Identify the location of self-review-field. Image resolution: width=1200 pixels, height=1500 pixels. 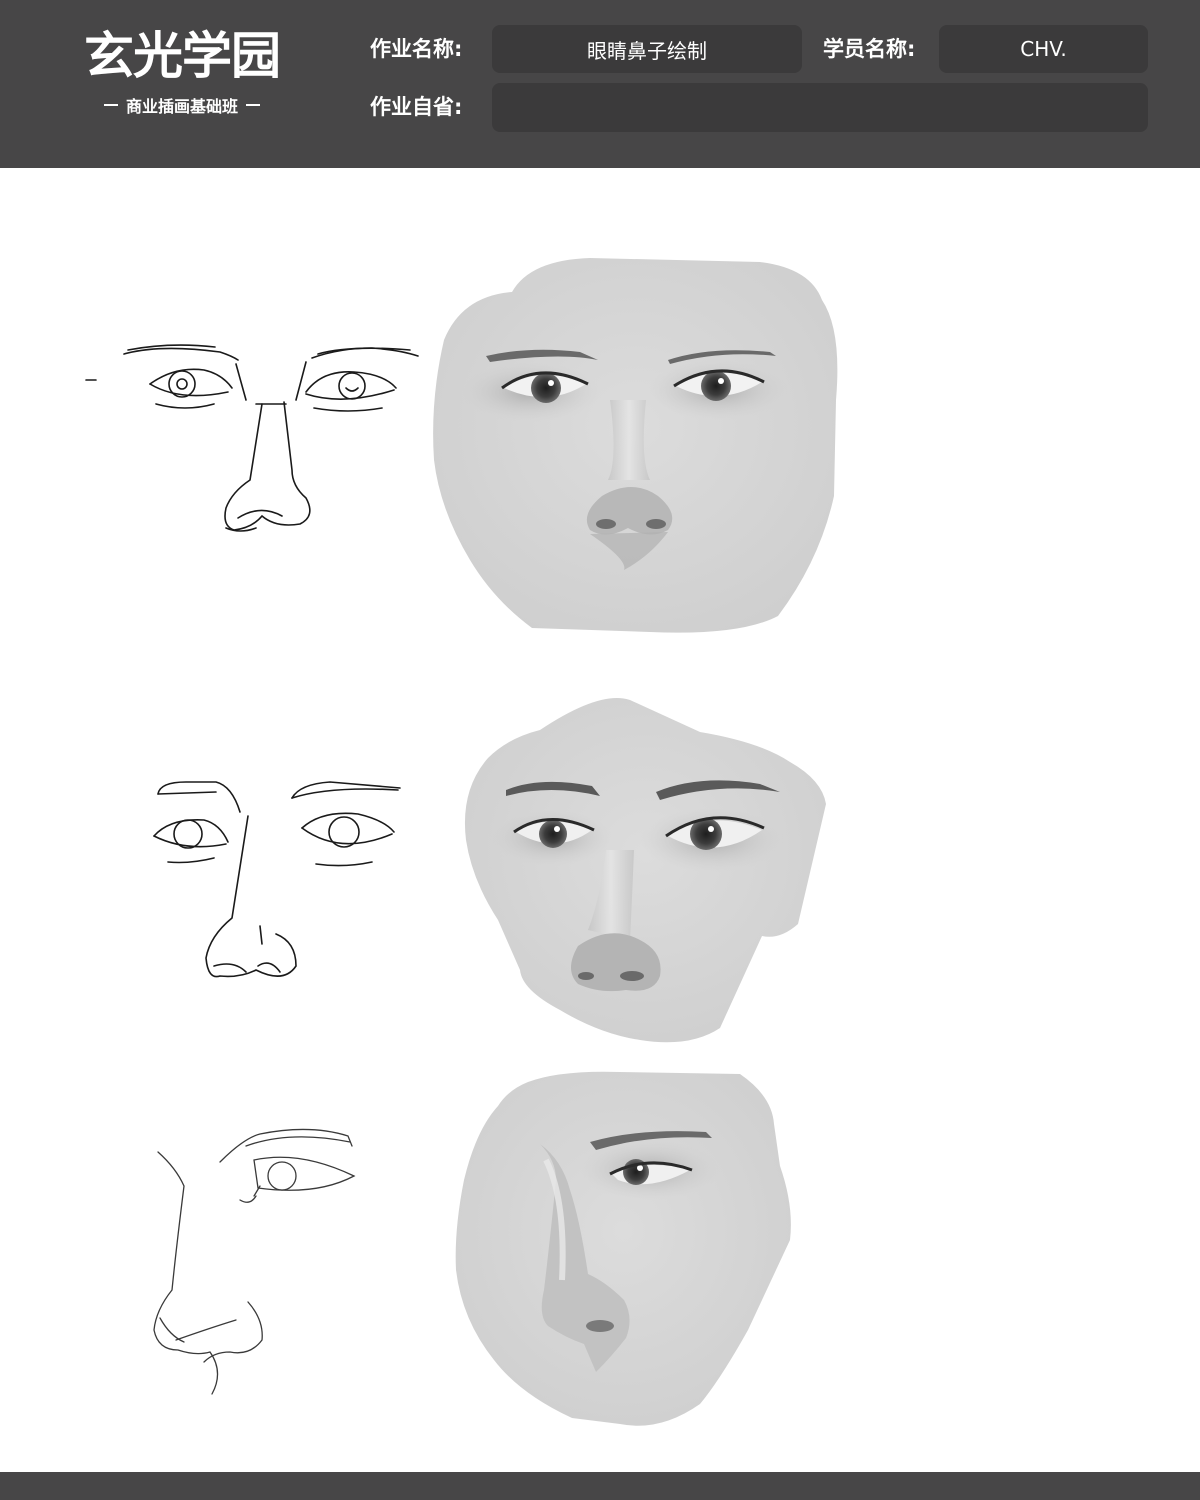
(820, 107).